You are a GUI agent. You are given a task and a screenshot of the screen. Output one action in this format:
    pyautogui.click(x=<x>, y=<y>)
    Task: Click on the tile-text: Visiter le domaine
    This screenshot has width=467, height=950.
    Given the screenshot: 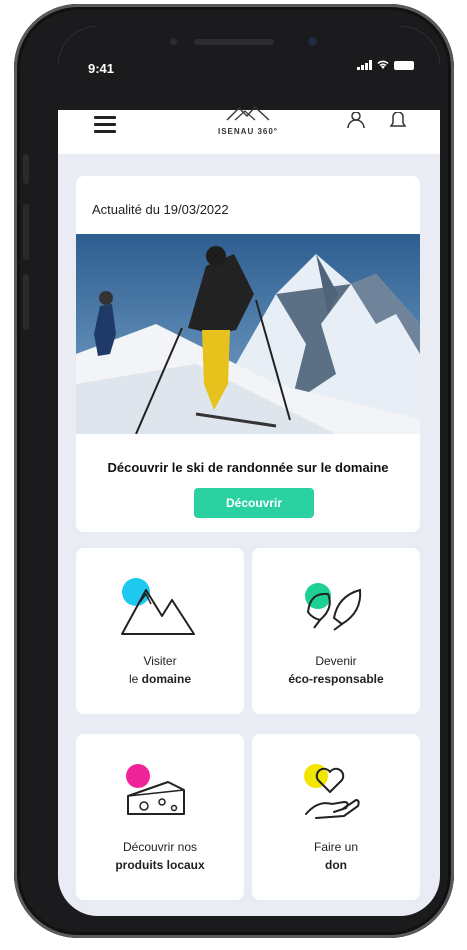 What is the action you would take?
    pyautogui.click(x=160, y=670)
    